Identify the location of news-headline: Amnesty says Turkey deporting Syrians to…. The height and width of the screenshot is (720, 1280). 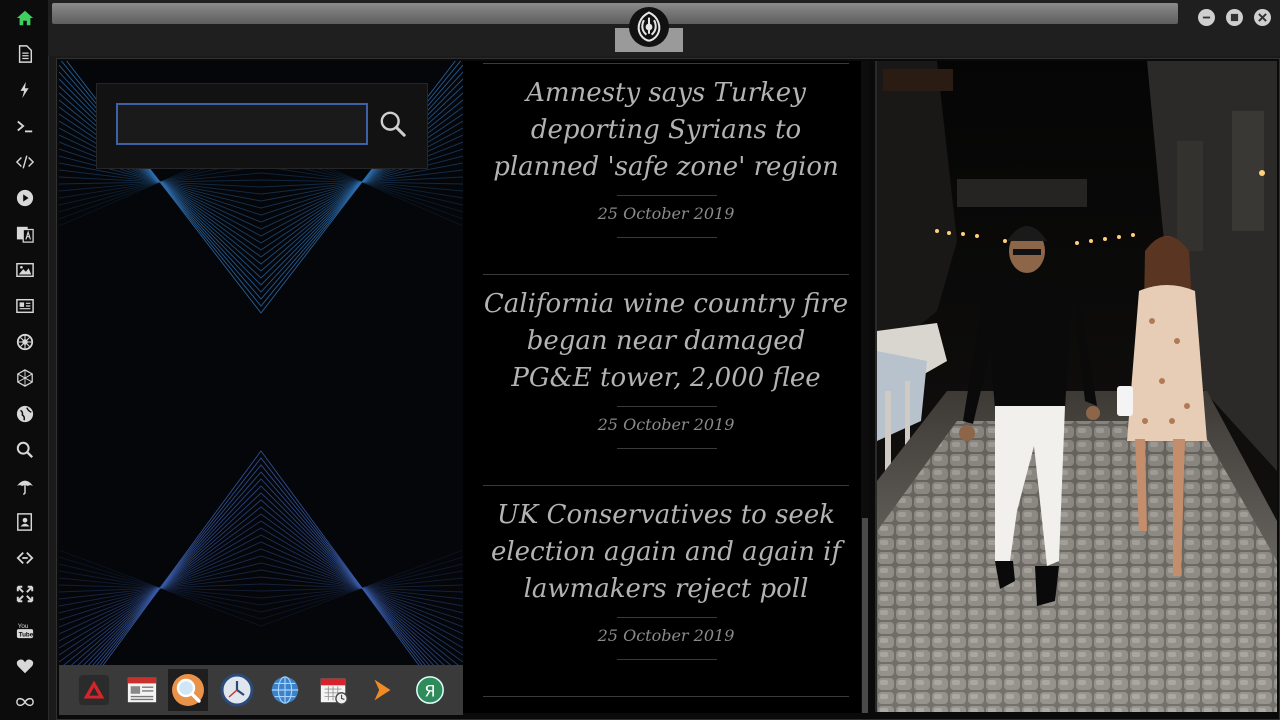
(666, 130).